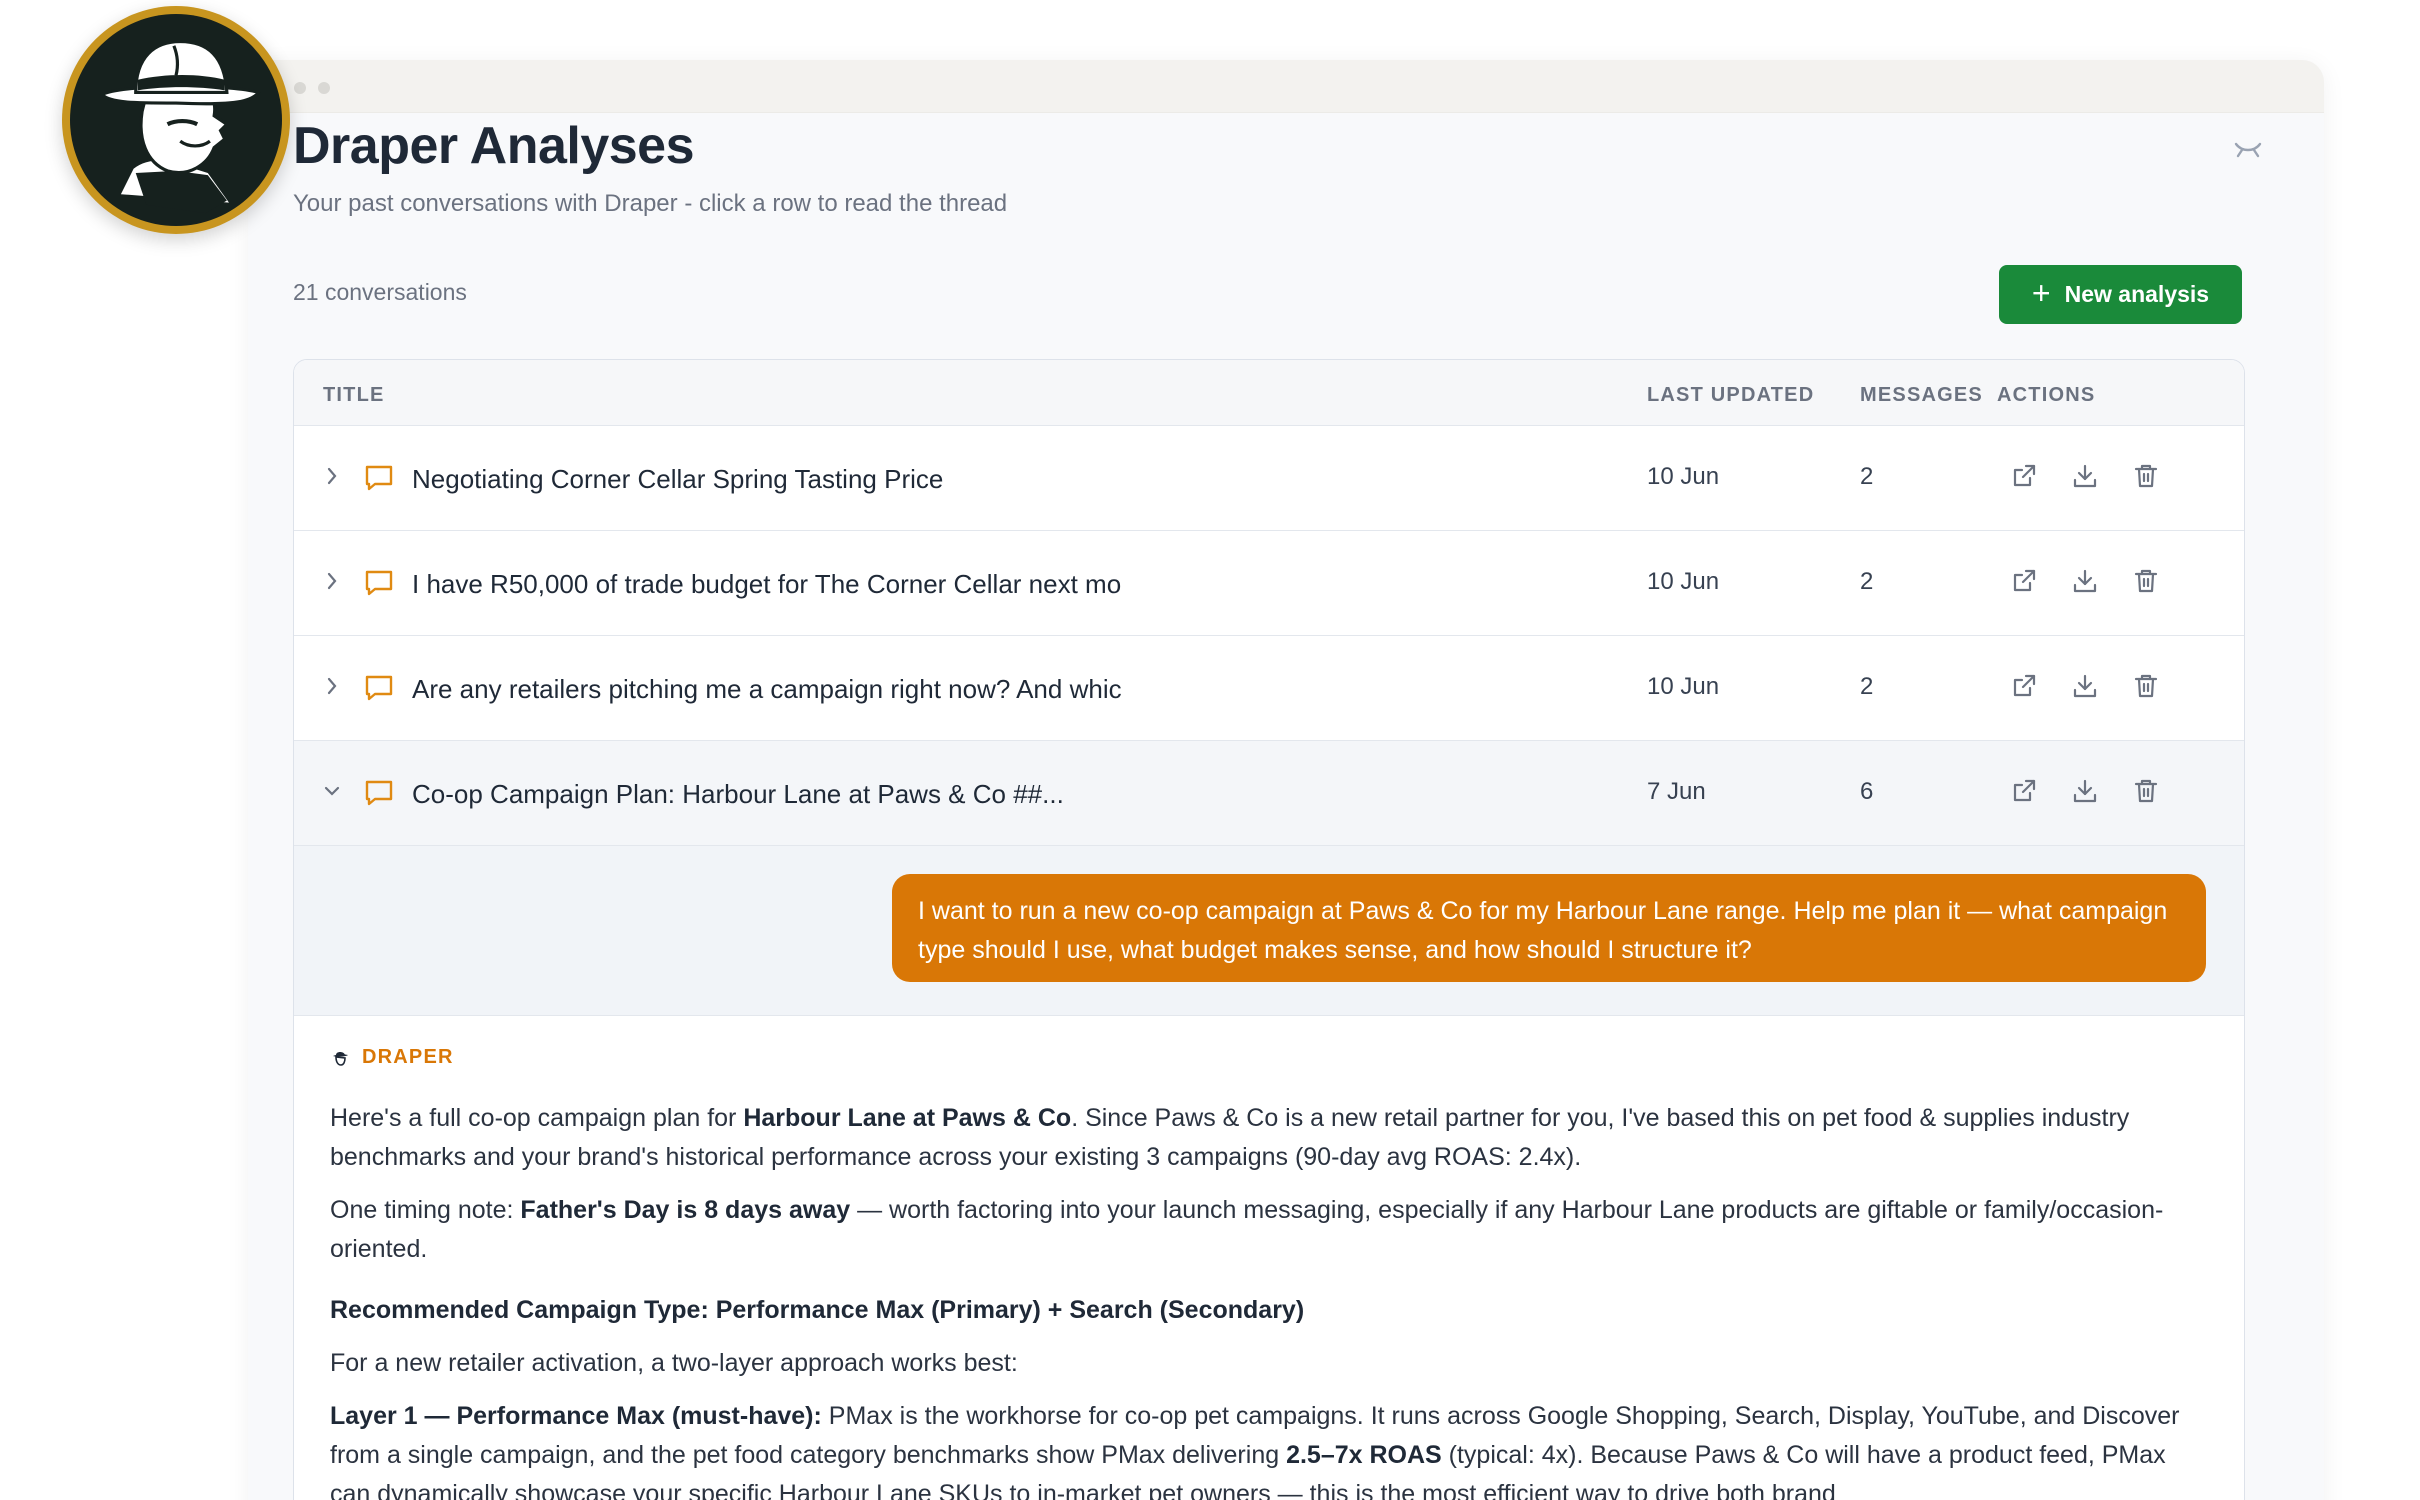 Image resolution: width=2420 pixels, height=1500 pixels. What do you see at coordinates (340, 1058) in the screenshot?
I see `draper-mini-icon` at bounding box center [340, 1058].